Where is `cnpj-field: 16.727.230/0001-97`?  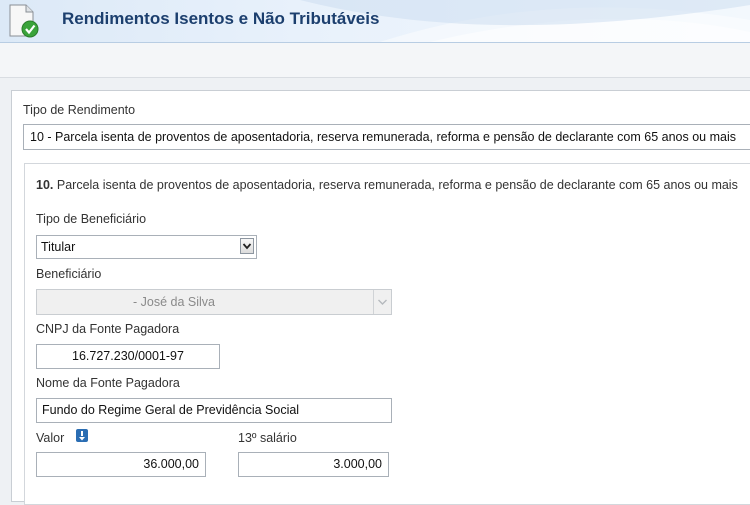 cnpj-field: 16.727.230/0001-97 is located at coordinates (128, 356).